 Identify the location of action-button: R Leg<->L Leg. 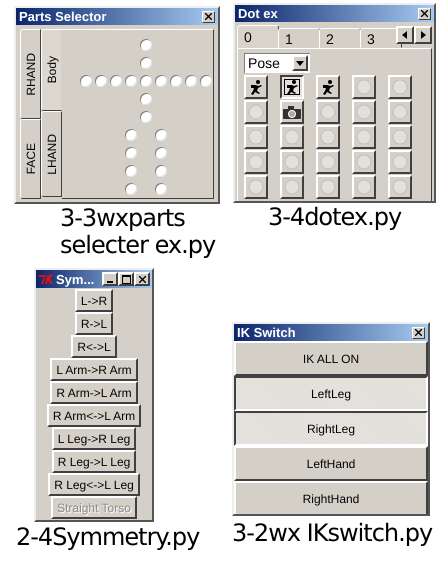
(94, 484).